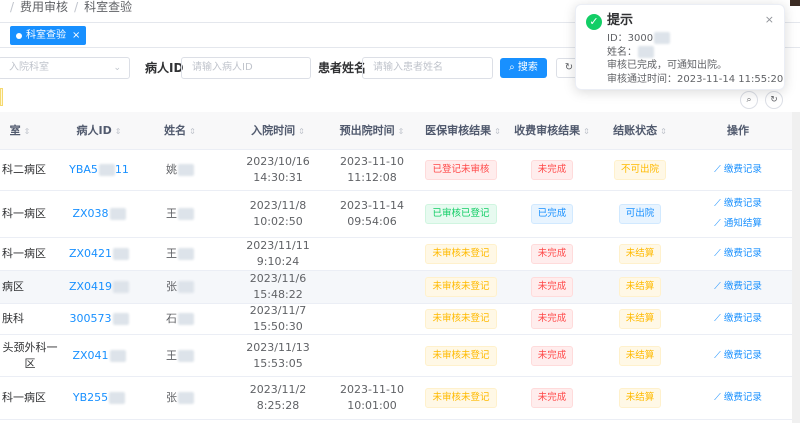 The image size is (800, 423). I want to click on search-button: ⌕ 搜索, so click(523, 68).